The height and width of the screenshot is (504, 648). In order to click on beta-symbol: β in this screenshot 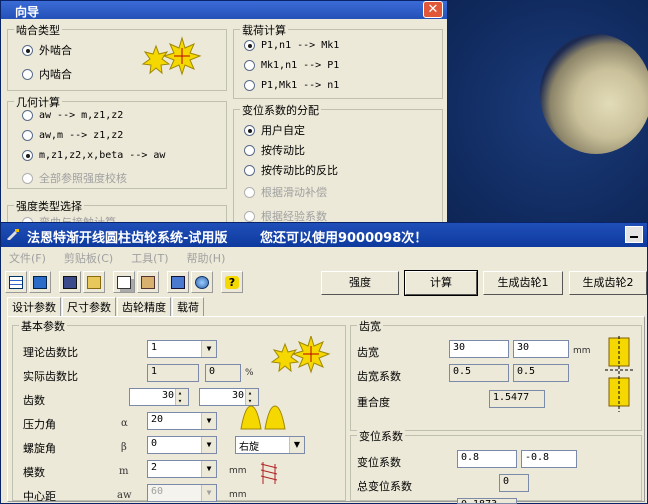, I will do `click(124, 447)`.